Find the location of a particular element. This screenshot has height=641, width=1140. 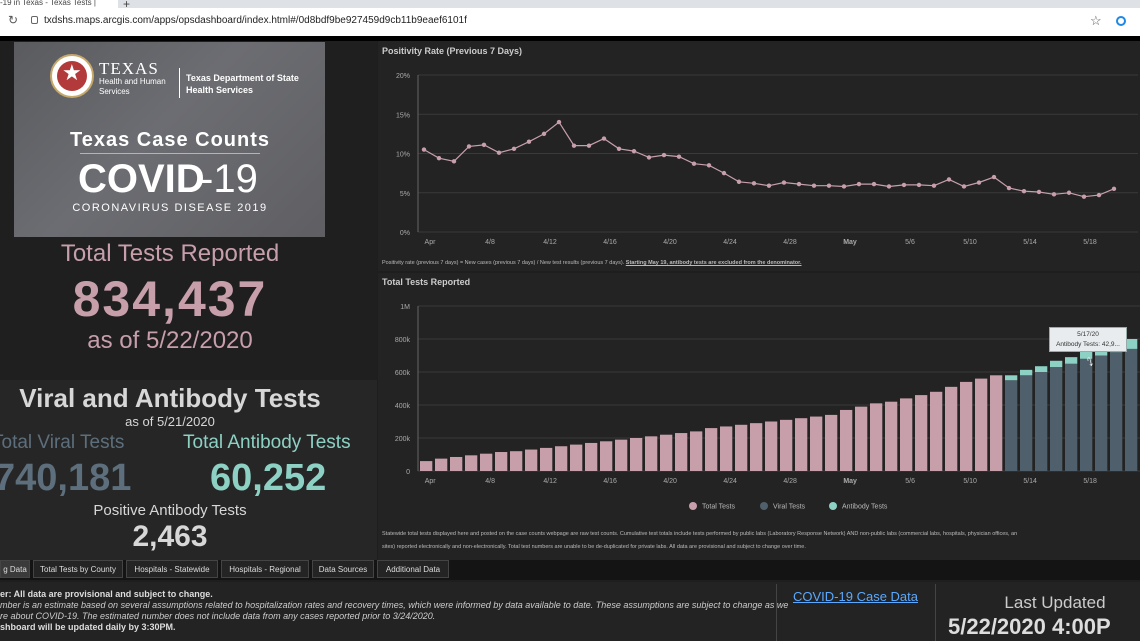

tab-case-data: g Data is located at coordinates (15, 569).